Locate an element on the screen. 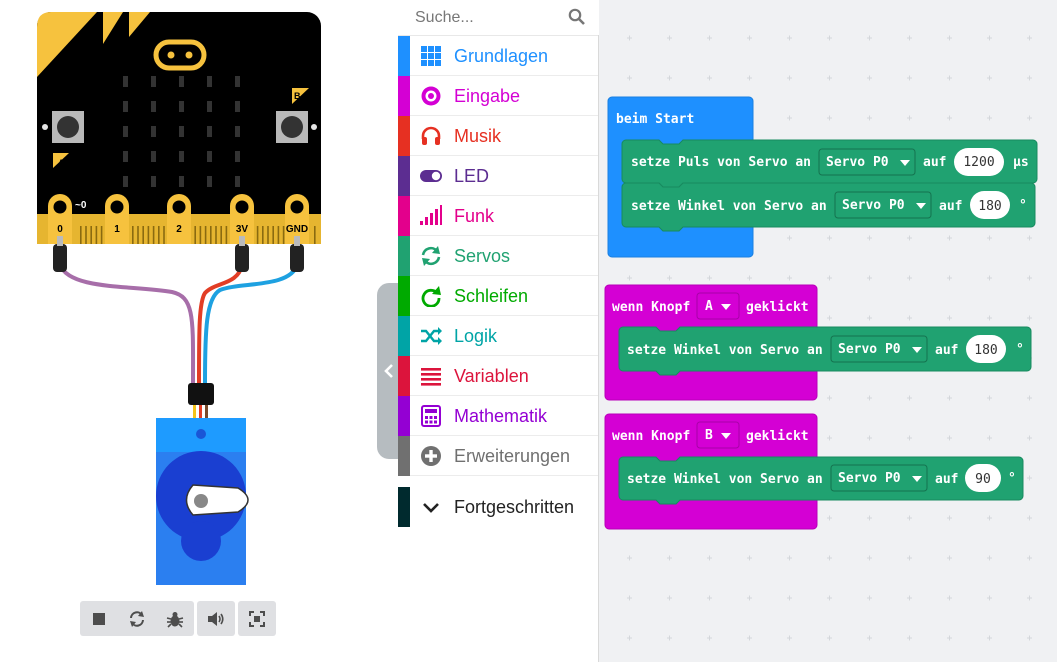 The image size is (1057, 662). screenshot-button is located at coordinates (257, 618).